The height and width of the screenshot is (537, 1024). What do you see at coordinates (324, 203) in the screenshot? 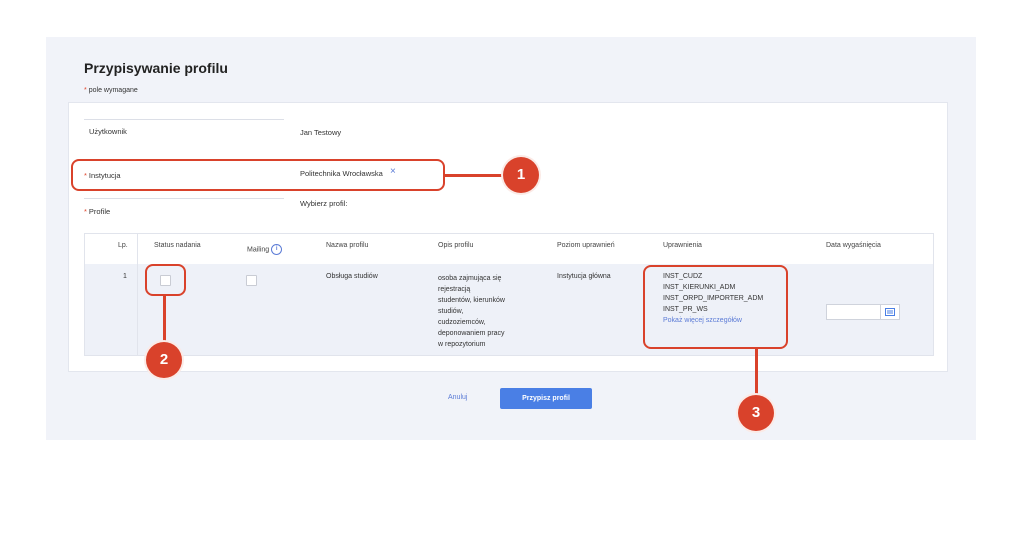
I see `profiles-prompt: Wybierz profil:` at bounding box center [324, 203].